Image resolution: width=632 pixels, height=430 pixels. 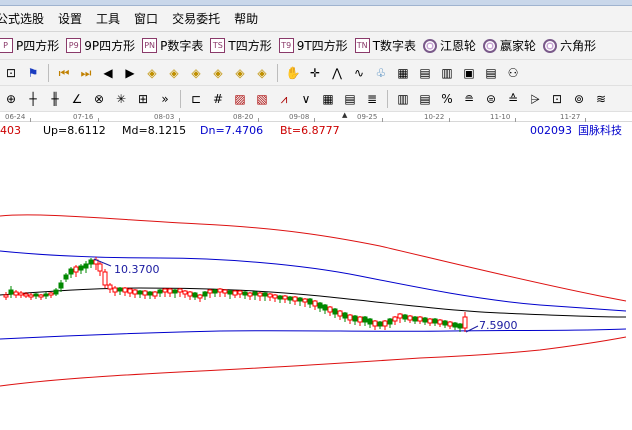 I want to click on fib-retrace-icon: ≋, so click(x=601, y=99).